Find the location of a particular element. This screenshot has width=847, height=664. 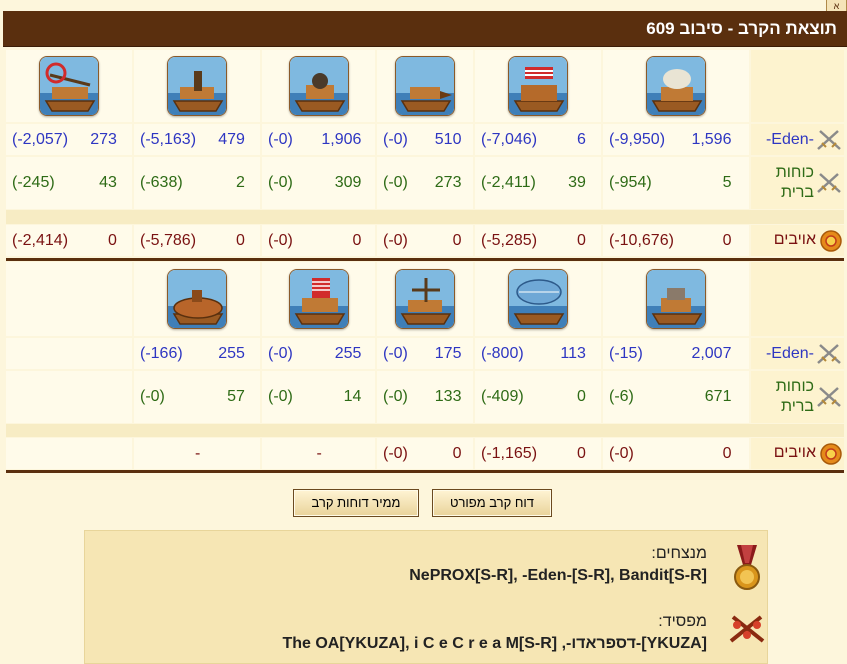

loss-value: (-2,411) is located at coordinates (508, 182).